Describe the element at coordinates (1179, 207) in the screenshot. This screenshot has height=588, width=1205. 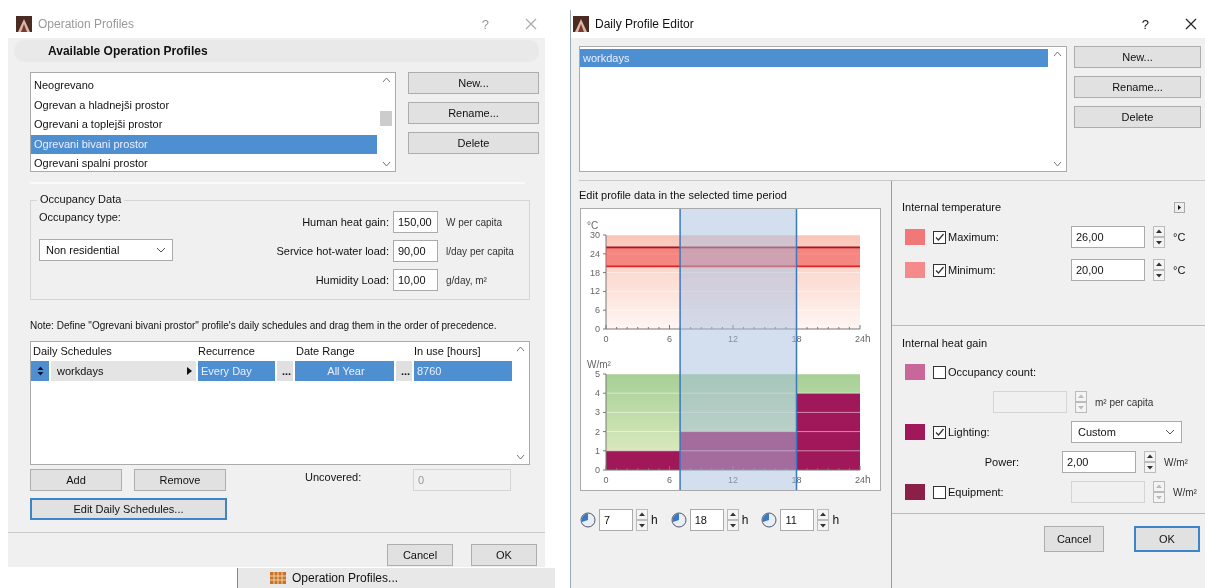
I see `expand-button` at that location.